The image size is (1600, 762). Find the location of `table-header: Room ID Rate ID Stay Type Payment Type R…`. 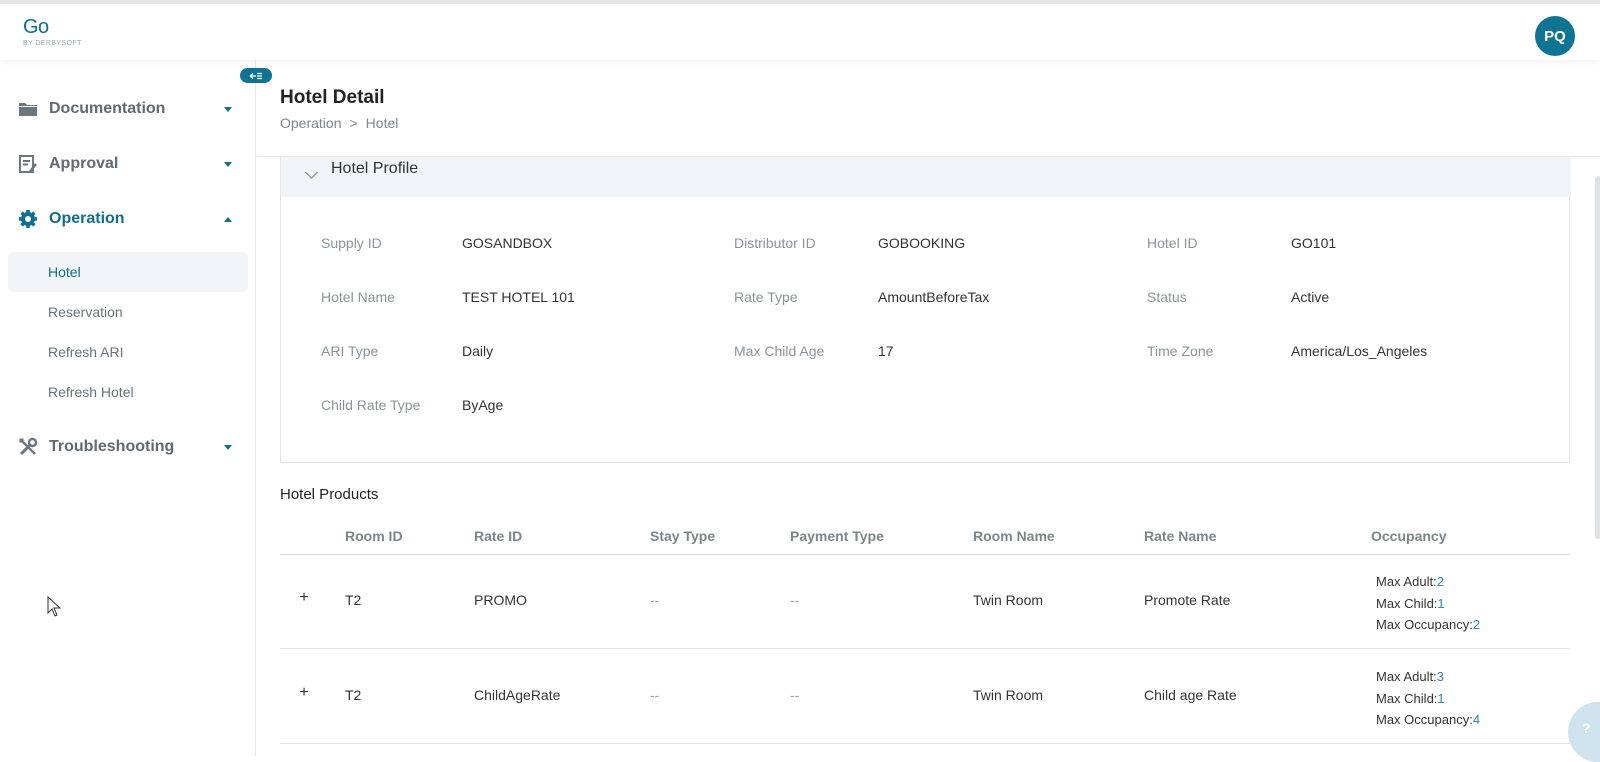

table-header: Room ID Rate ID Stay Type Payment Type R… is located at coordinates (925, 535).